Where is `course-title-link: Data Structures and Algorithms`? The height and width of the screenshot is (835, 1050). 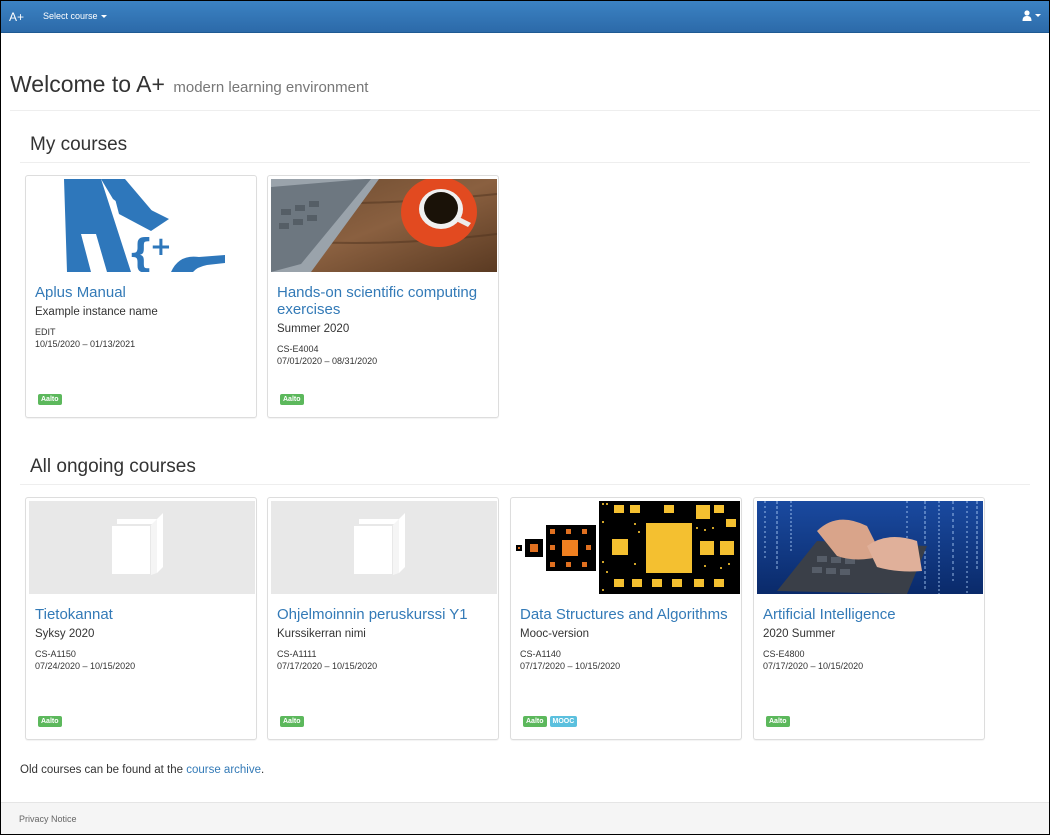
course-title-link: Data Structures and Algorithms is located at coordinates (626, 614).